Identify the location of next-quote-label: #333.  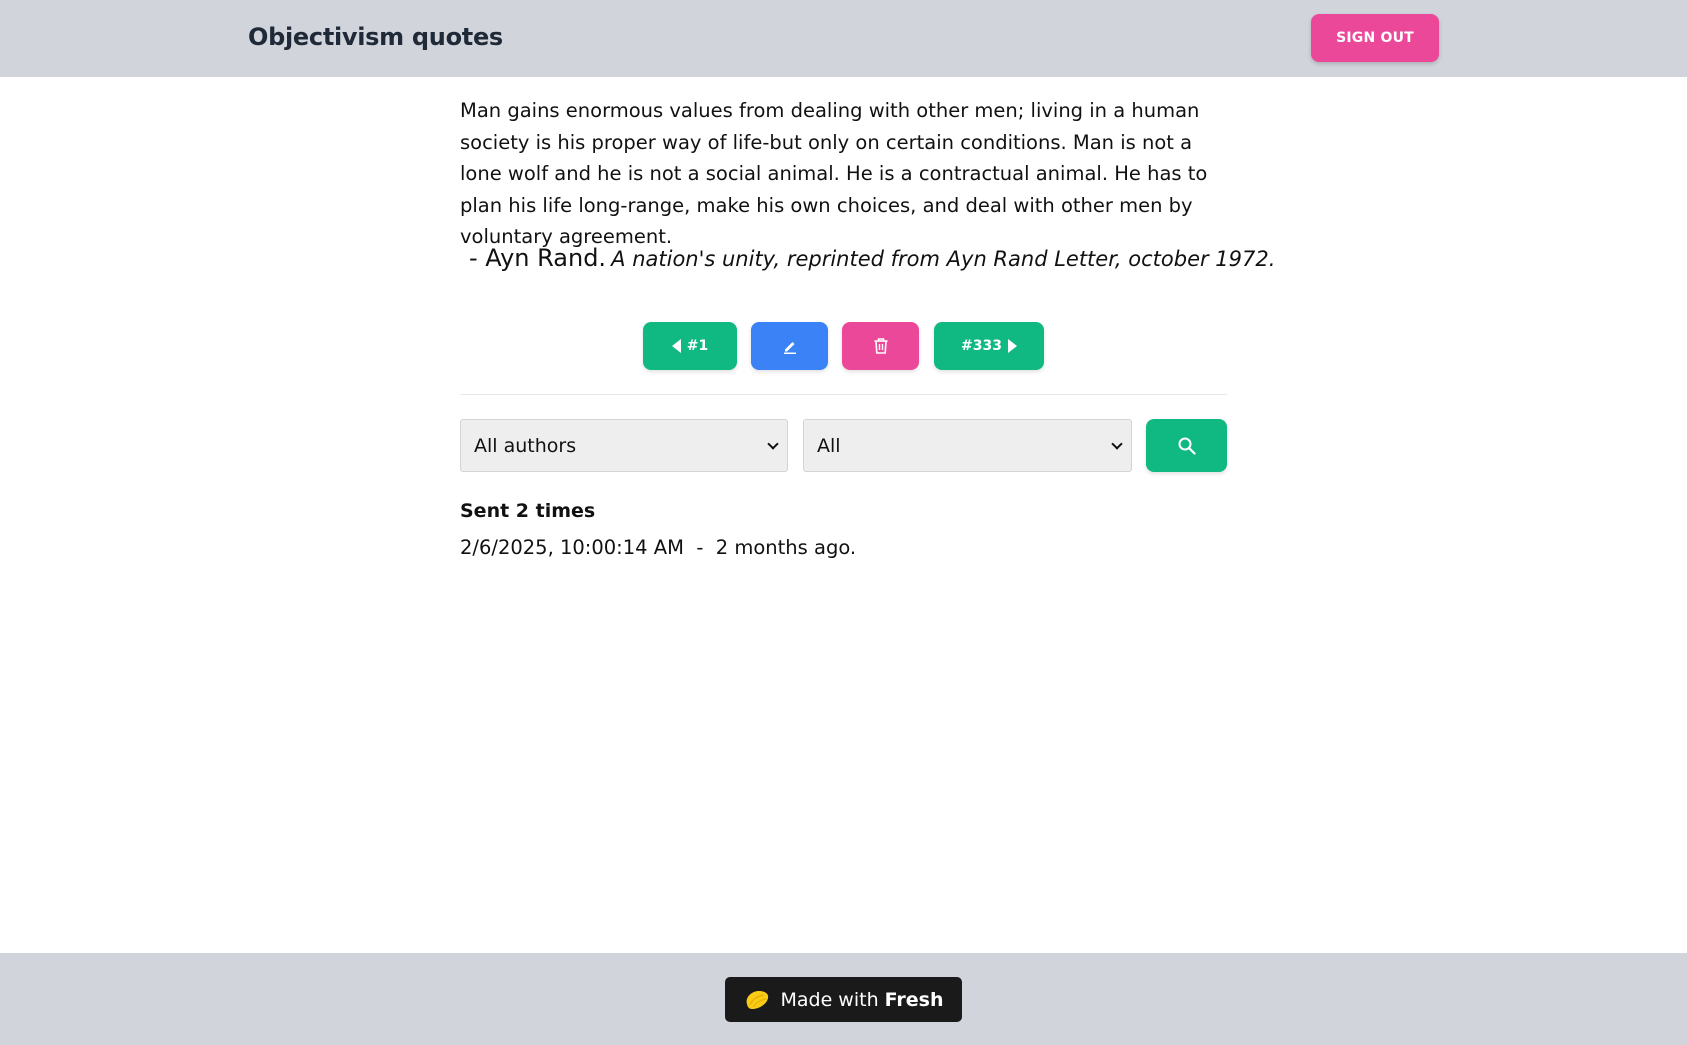
(981, 346).